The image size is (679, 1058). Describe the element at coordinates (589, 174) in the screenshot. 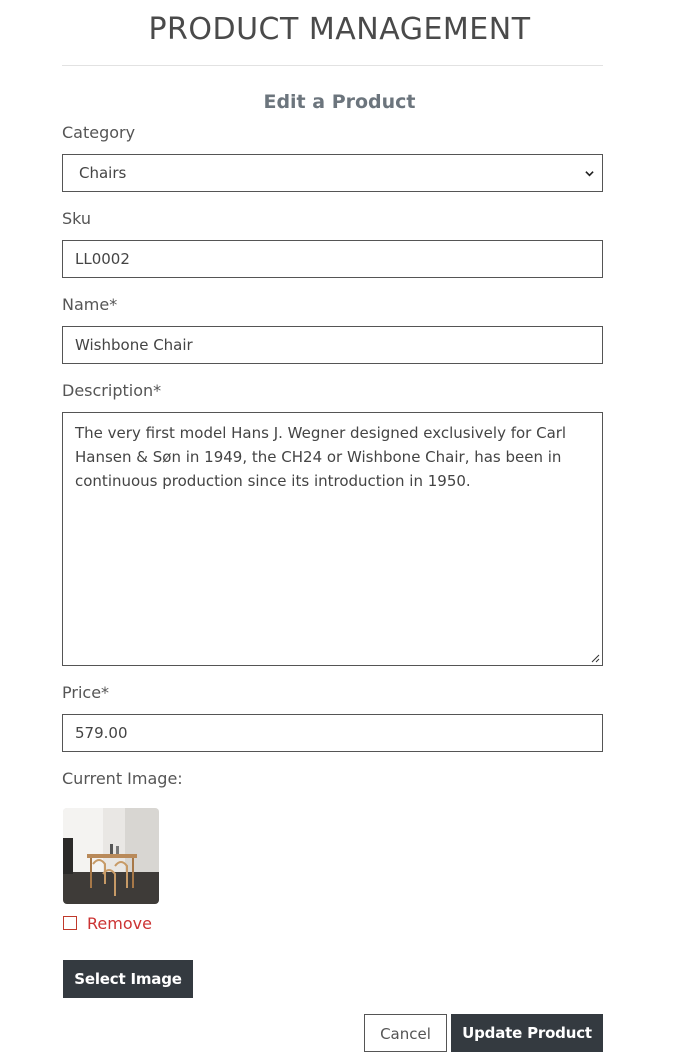

I see `chevron-down-icon` at that location.